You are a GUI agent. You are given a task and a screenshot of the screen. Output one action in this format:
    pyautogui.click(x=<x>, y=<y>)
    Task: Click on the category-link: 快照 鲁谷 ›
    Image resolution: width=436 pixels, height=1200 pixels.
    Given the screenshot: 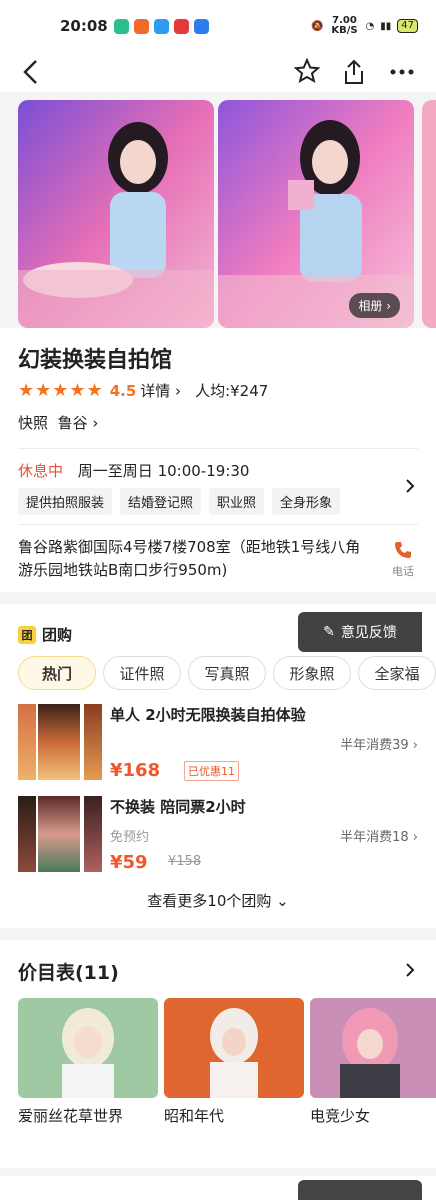 What is the action you would take?
    pyautogui.click(x=58, y=422)
    